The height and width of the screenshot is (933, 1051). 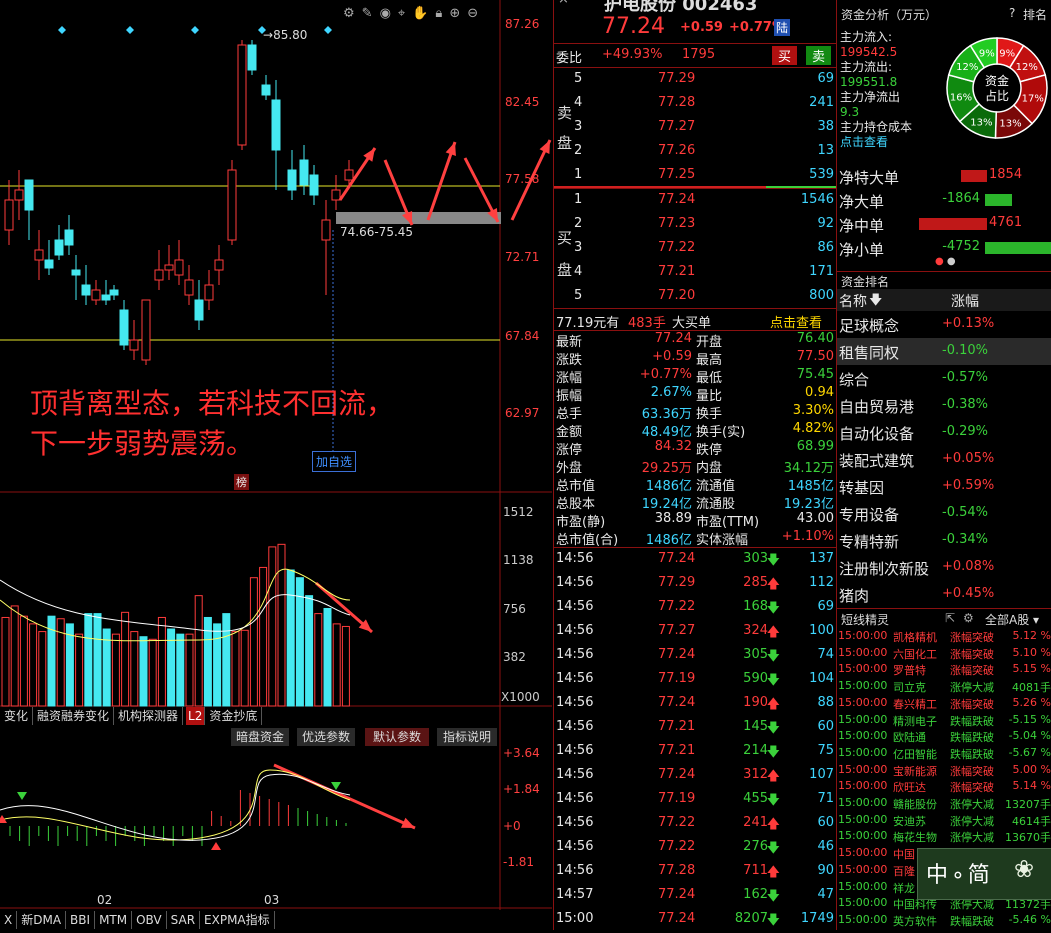 What do you see at coordinates (944, 786) in the screenshot?
I see `short-line-row: 15:00:00 欣旺达 涨幅突破 5.14 %` at bounding box center [944, 786].